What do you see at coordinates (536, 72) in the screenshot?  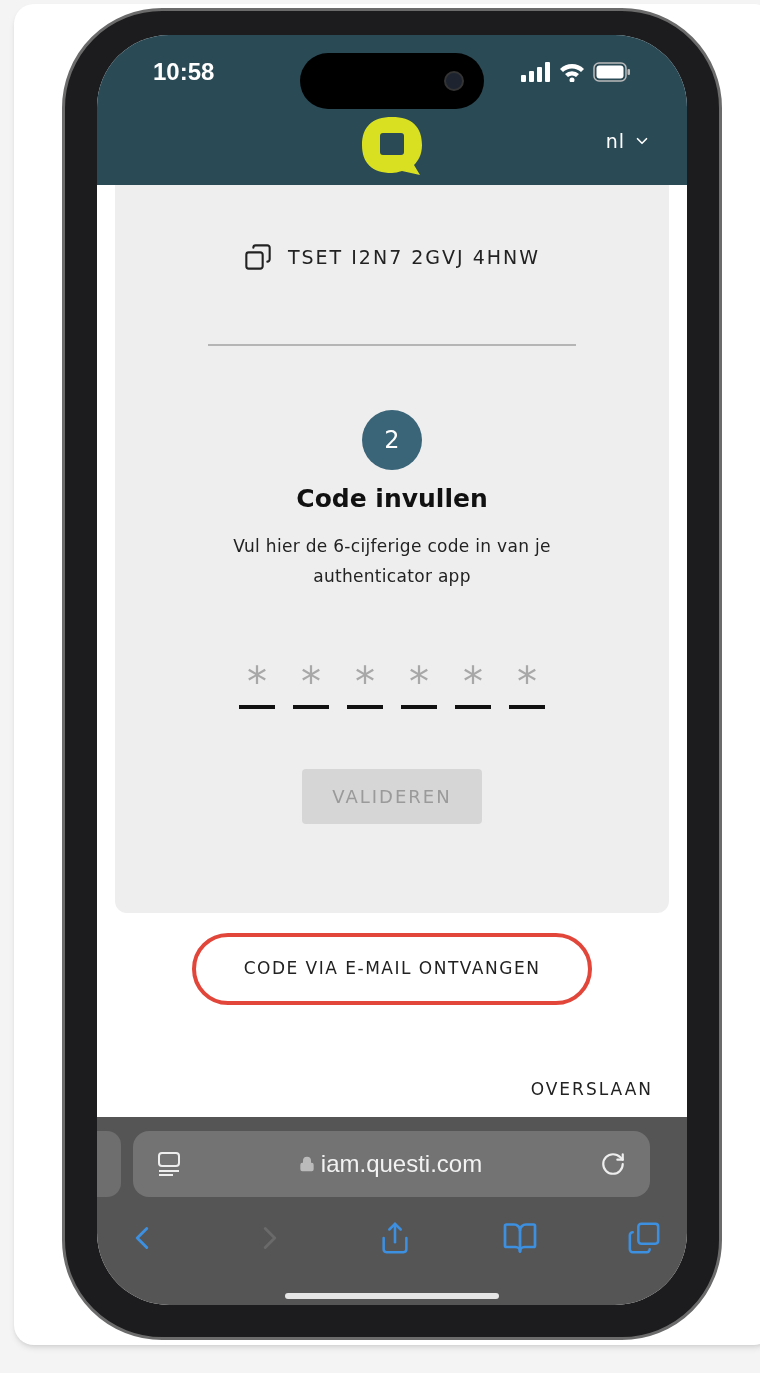 I see `signal-icon` at bounding box center [536, 72].